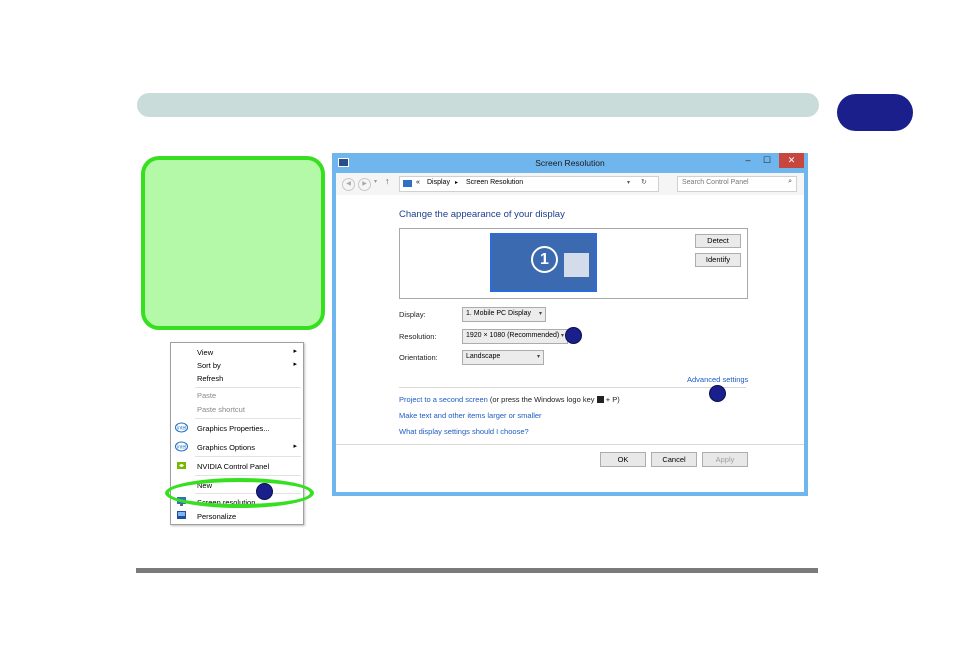 The width and height of the screenshot is (954, 672). Describe the element at coordinates (718, 260) in the screenshot. I see `identify-button: Identify` at that location.